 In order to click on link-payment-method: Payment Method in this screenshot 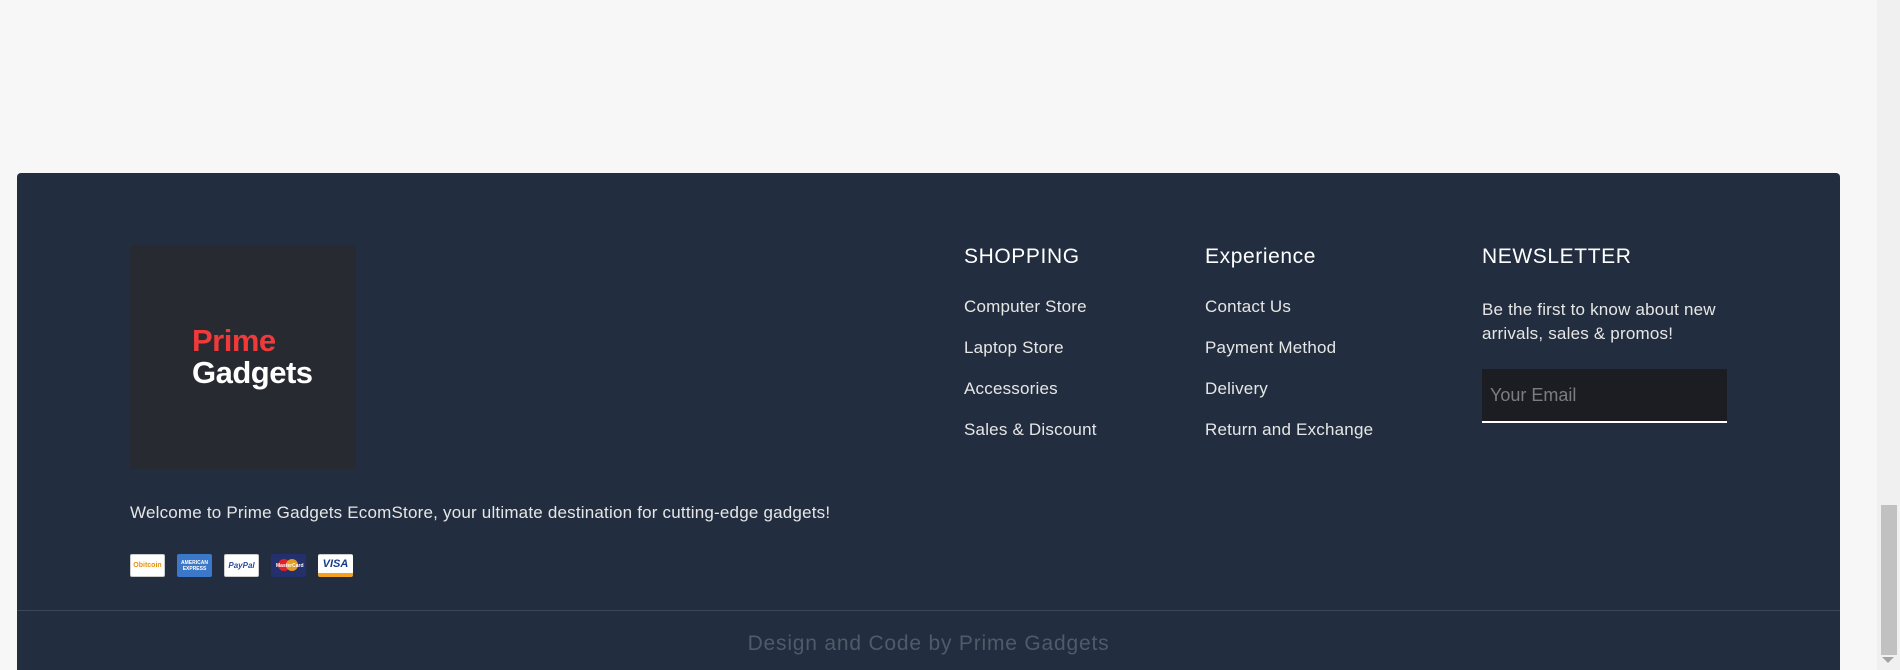, I will do `click(1270, 347)`.